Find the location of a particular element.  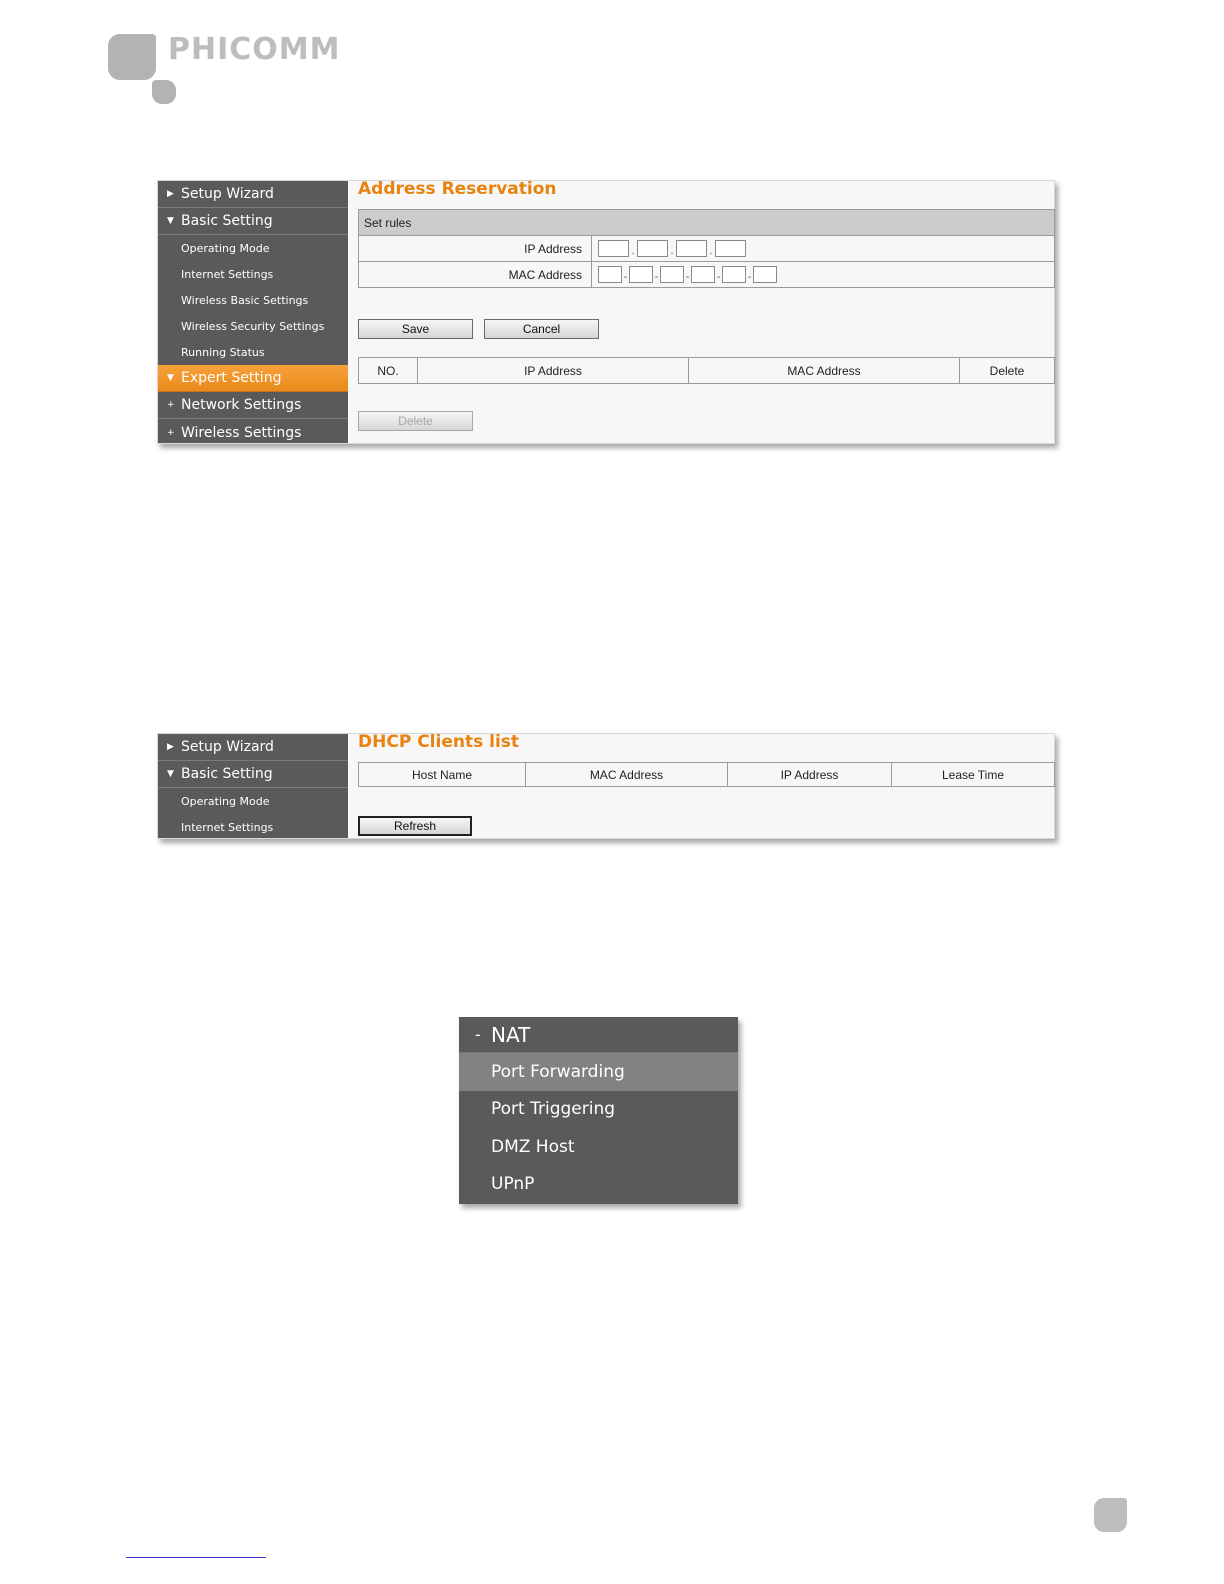

logo-mark-icon is located at coordinates (132, 57).